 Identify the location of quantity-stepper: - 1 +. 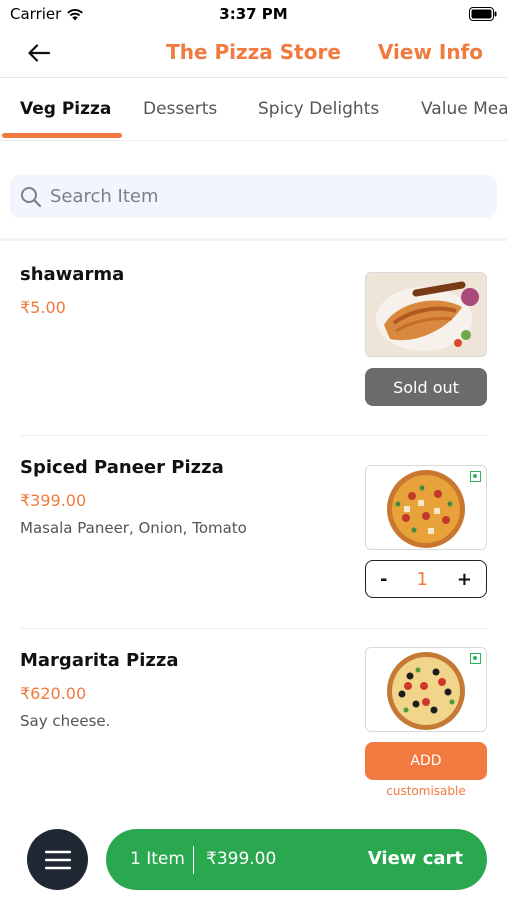
(426, 579).